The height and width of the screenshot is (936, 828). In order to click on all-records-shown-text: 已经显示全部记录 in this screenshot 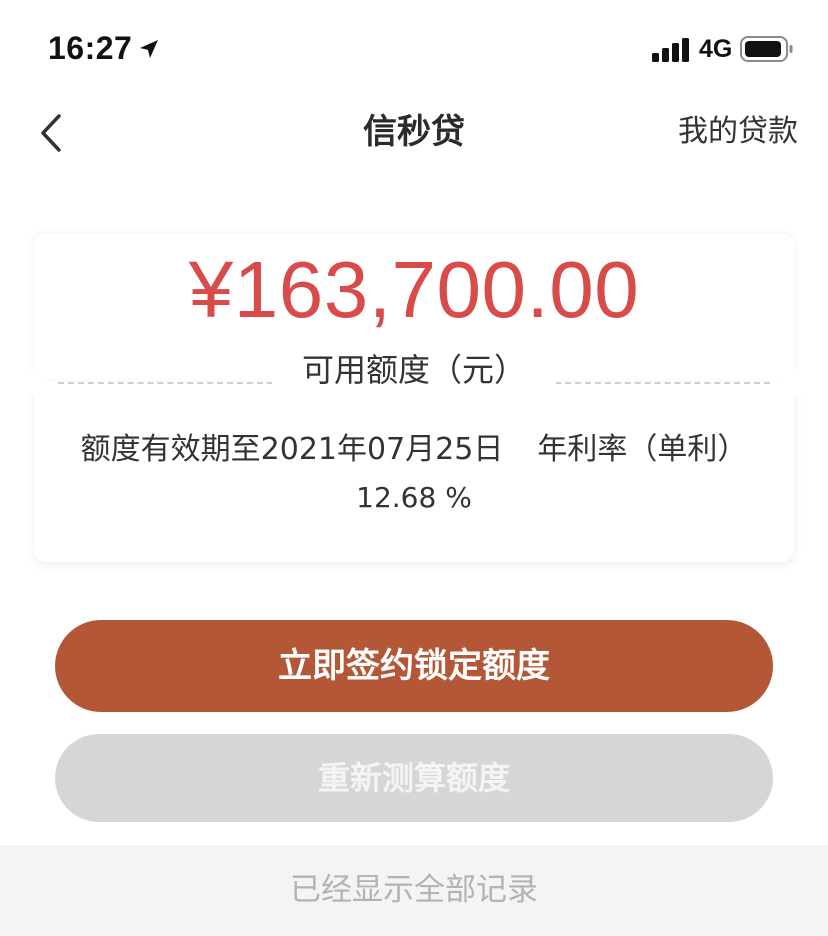, I will do `click(414, 890)`.